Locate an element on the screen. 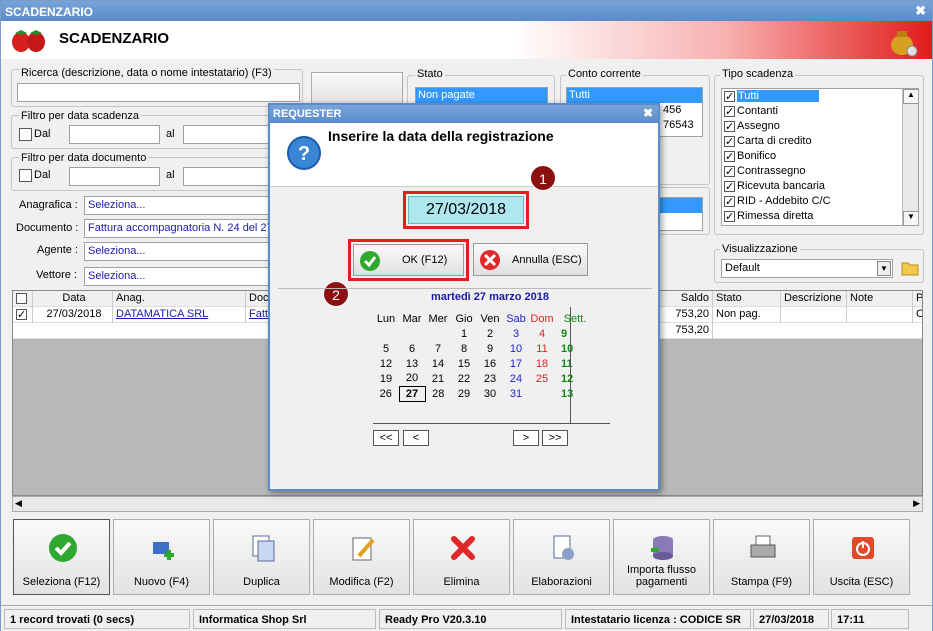 The width and height of the screenshot is (933, 631). calendar-day: 2 is located at coordinates (490, 333).